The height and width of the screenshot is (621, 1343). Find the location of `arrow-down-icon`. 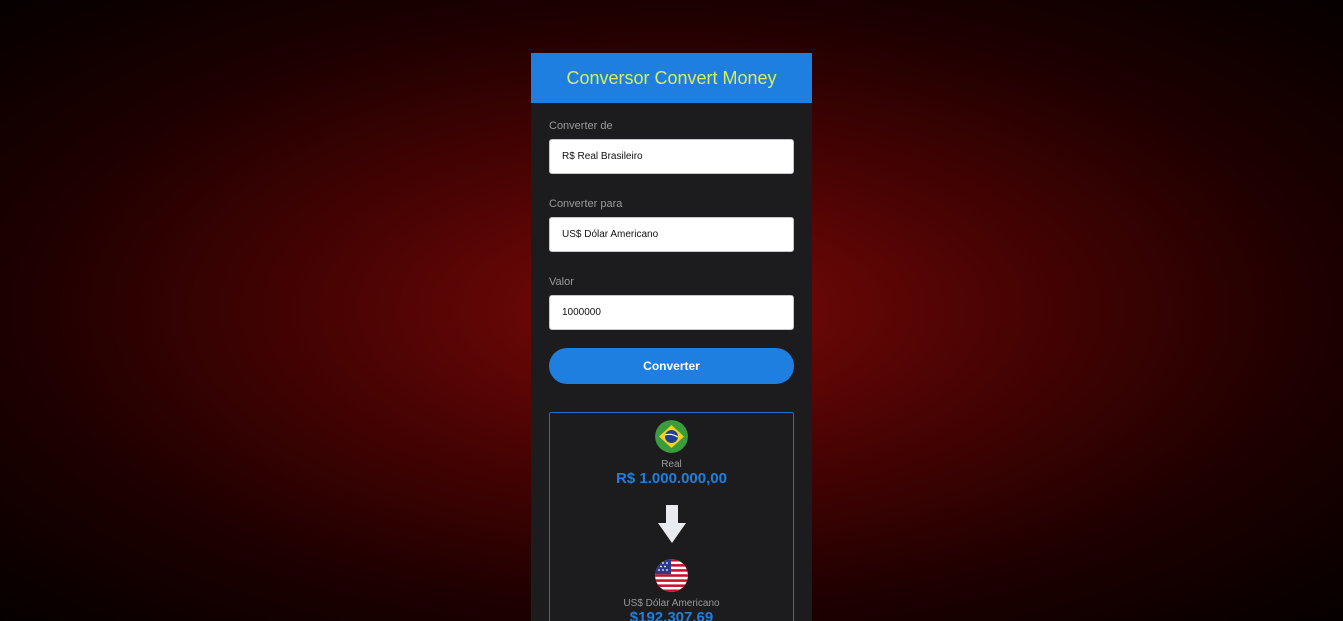

arrow-down-icon is located at coordinates (671, 524).